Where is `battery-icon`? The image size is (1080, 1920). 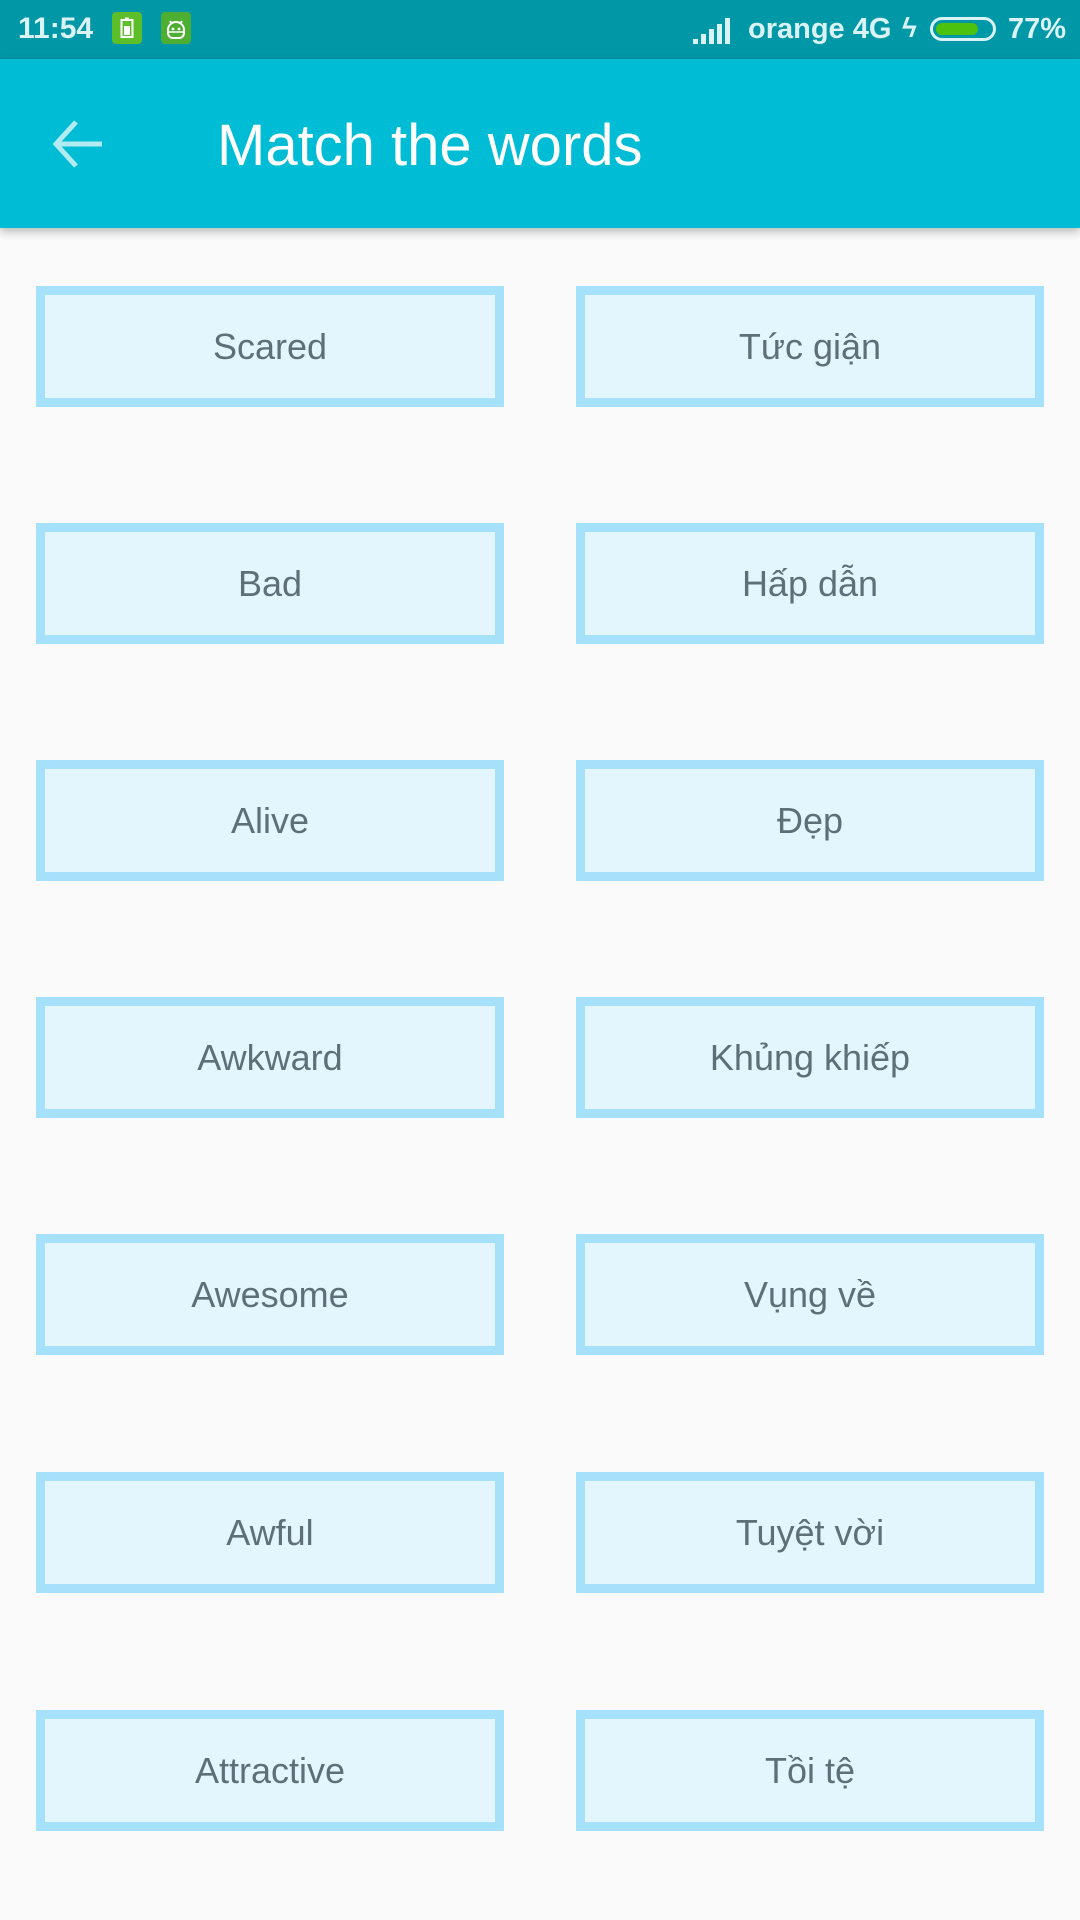
battery-icon is located at coordinates (963, 29).